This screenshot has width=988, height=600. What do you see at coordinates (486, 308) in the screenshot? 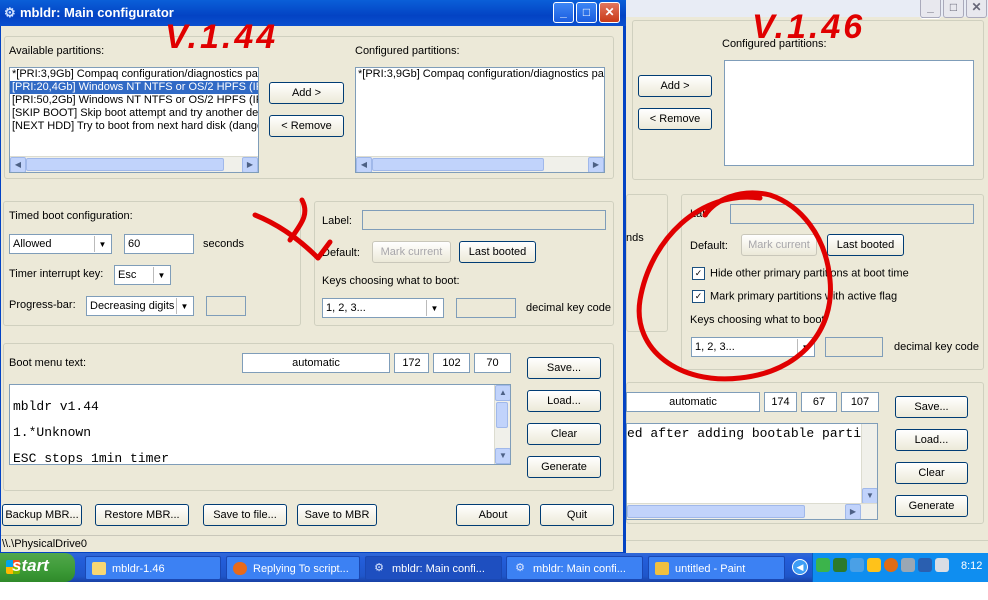
I see `decimal-field` at bounding box center [486, 308].